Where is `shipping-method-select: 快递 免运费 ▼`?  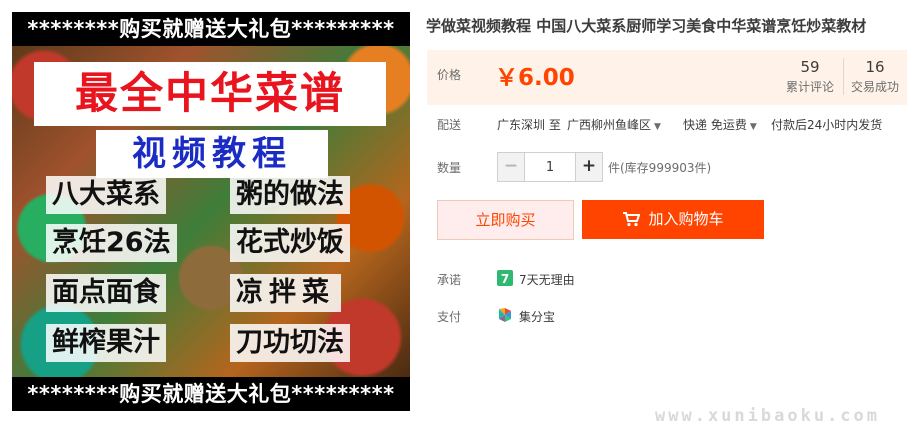 shipping-method-select: 快递 免运费 ▼ is located at coordinates (720, 124).